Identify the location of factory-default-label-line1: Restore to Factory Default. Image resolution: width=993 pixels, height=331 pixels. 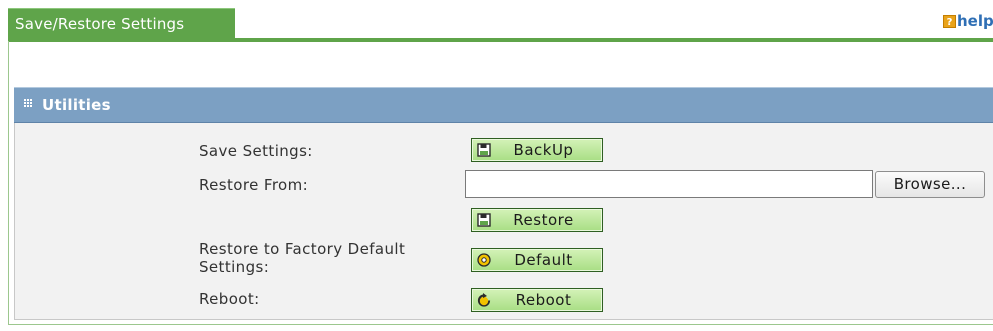
(302, 249).